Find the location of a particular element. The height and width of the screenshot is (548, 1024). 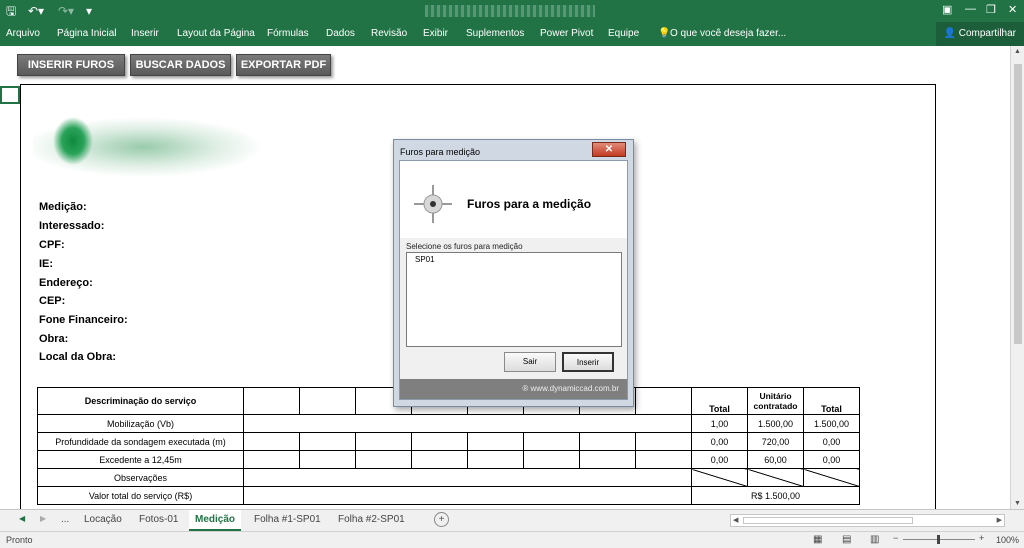

page-break-view-icon: ▥ is located at coordinates (874, 539).